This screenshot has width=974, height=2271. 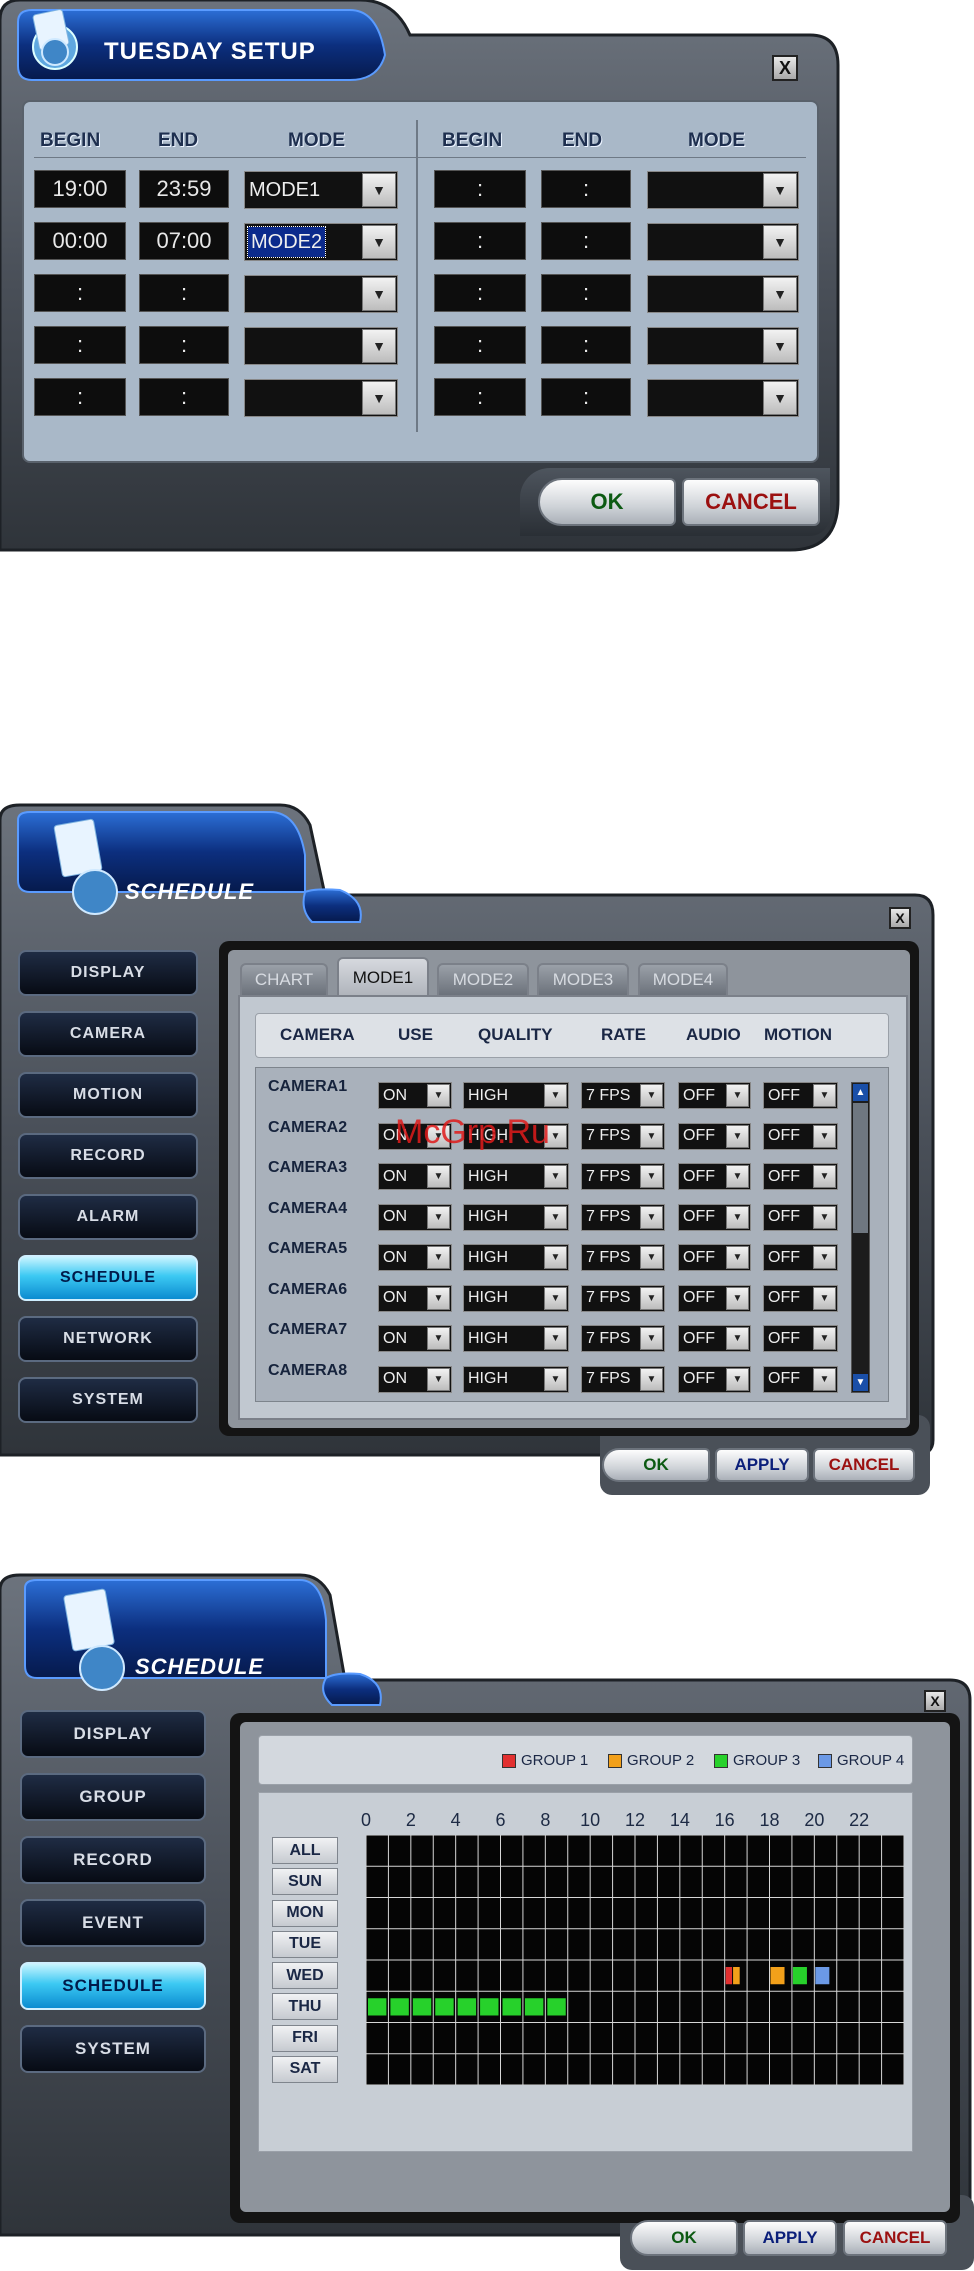 What do you see at coordinates (305, 2007) in the screenshot?
I see `day-button-thu: THU` at bounding box center [305, 2007].